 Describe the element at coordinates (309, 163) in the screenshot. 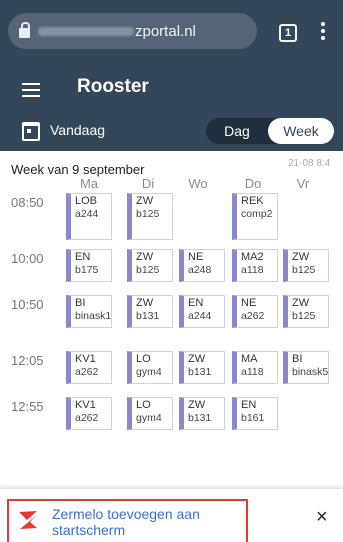

I see `updated-timestamp: 21-08 8:4` at that location.